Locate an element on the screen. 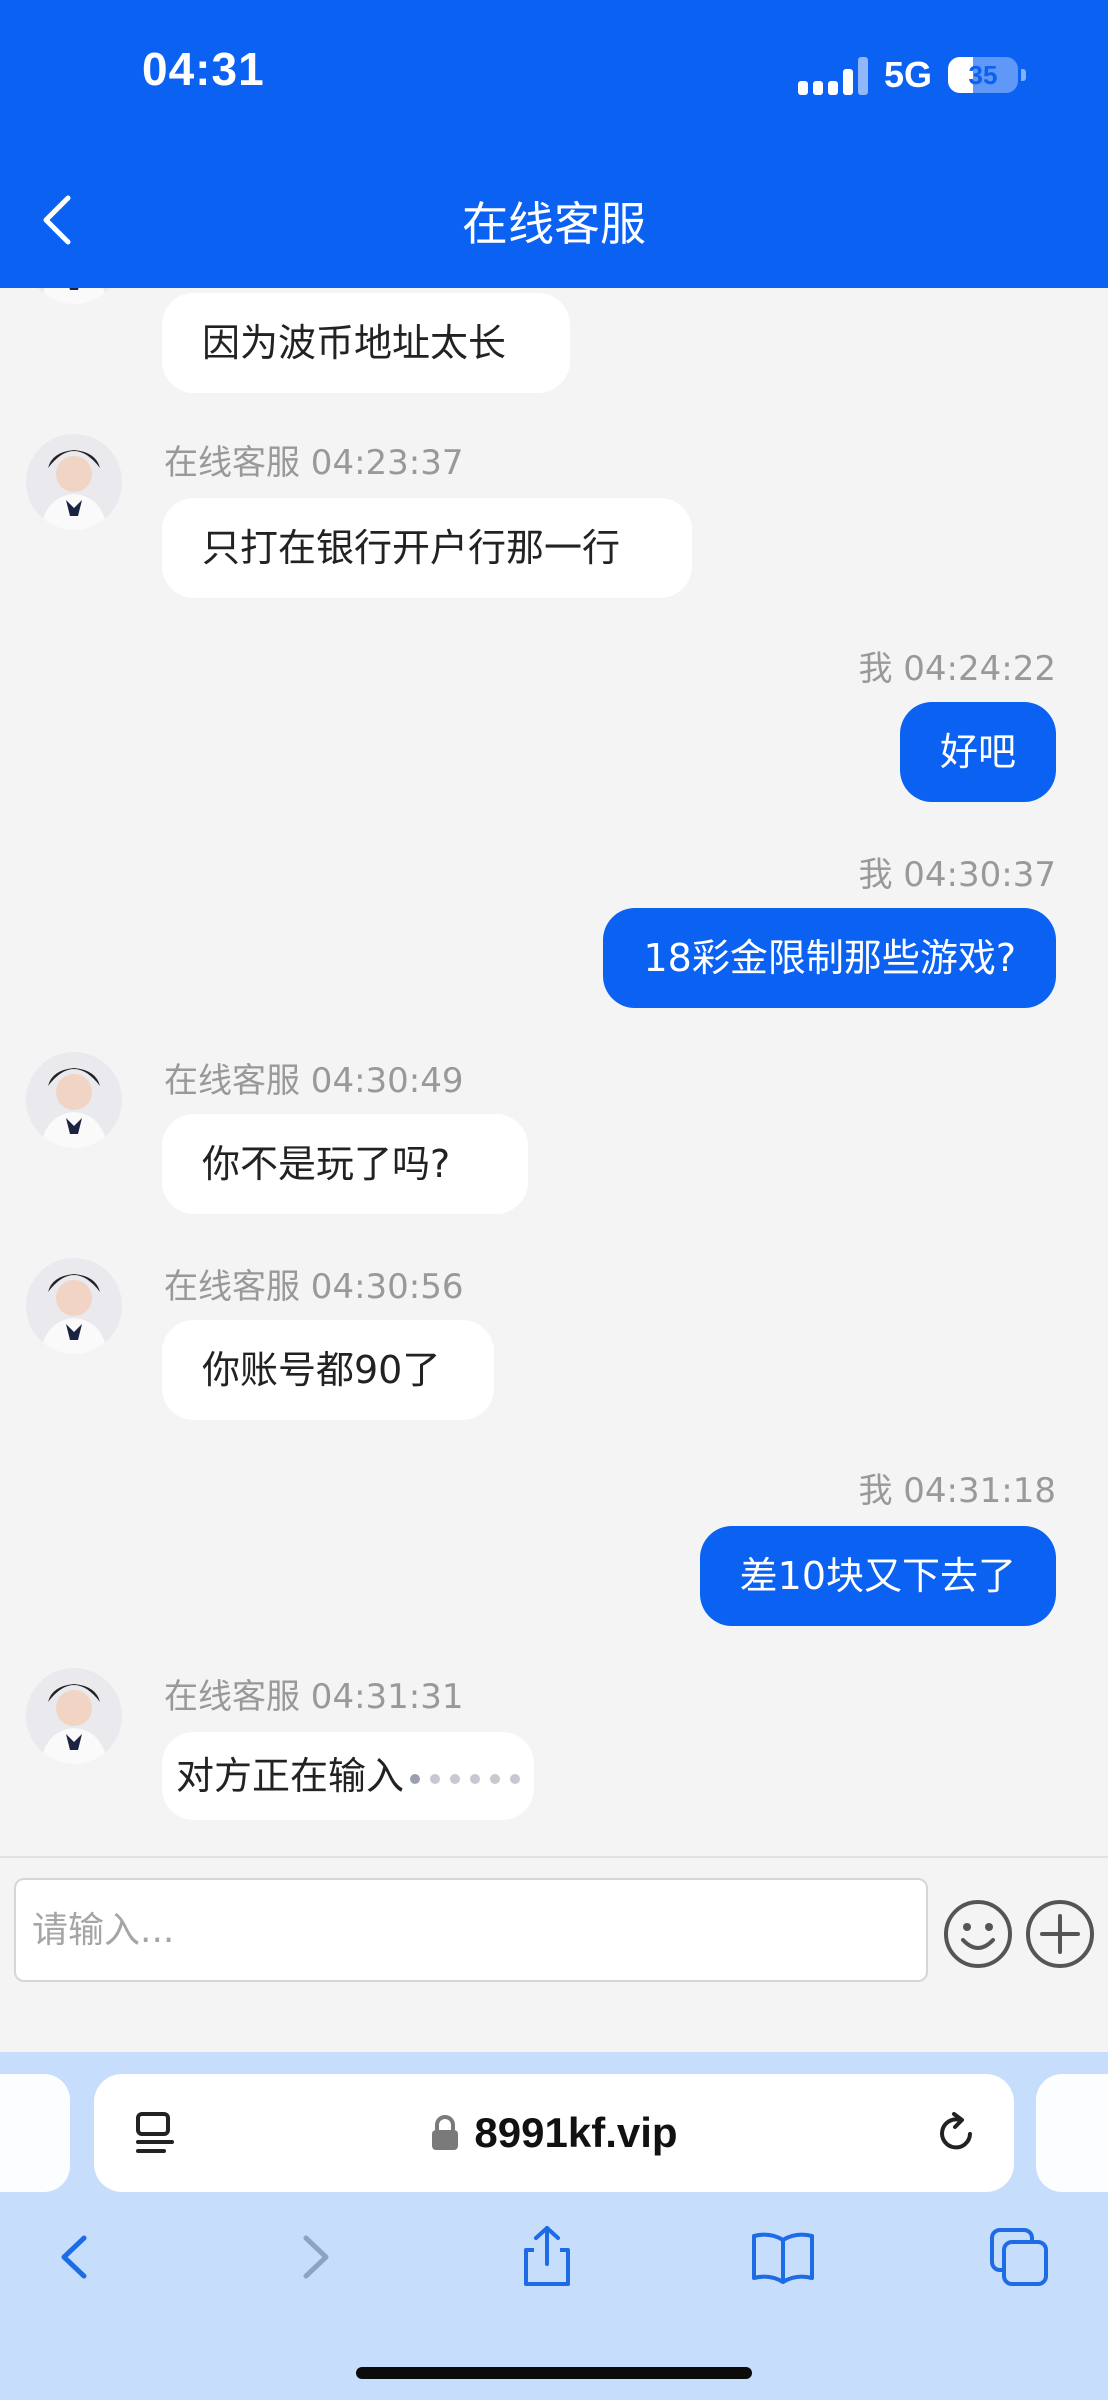 This screenshot has width=1108, height=2400. message-bubble-agent: 因为波币地址太长 is located at coordinates (366, 343).